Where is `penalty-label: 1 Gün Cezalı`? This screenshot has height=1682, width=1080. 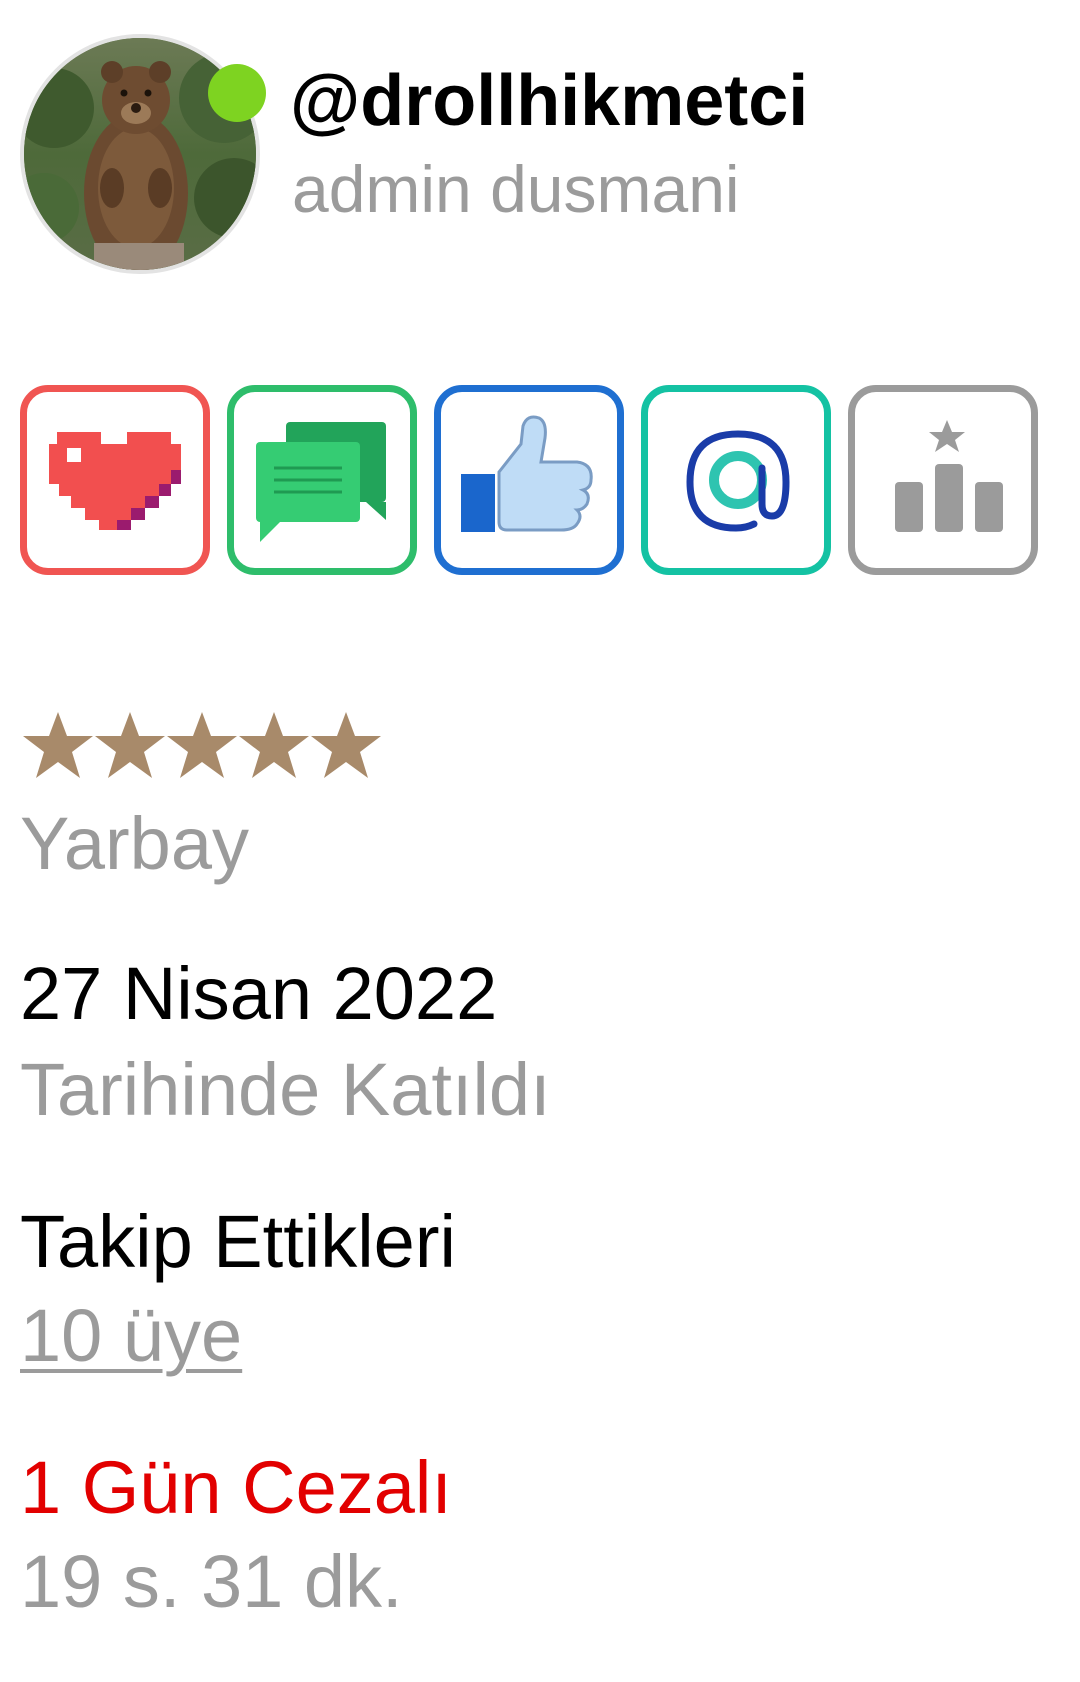 penalty-label: 1 Gün Cezalı is located at coordinates (236, 1487).